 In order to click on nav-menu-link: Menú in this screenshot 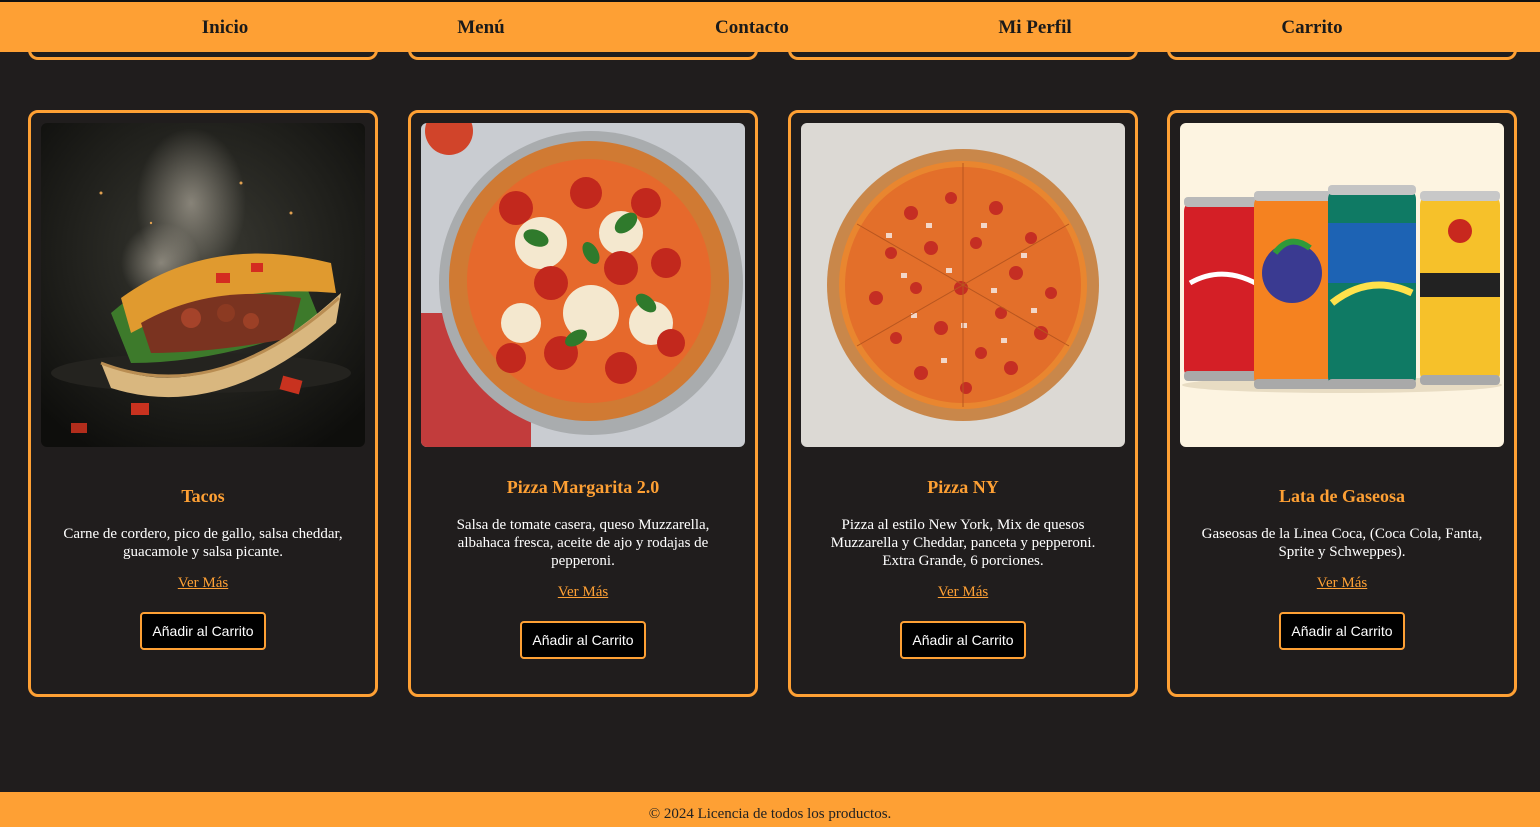, I will do `click(481, 28)`.